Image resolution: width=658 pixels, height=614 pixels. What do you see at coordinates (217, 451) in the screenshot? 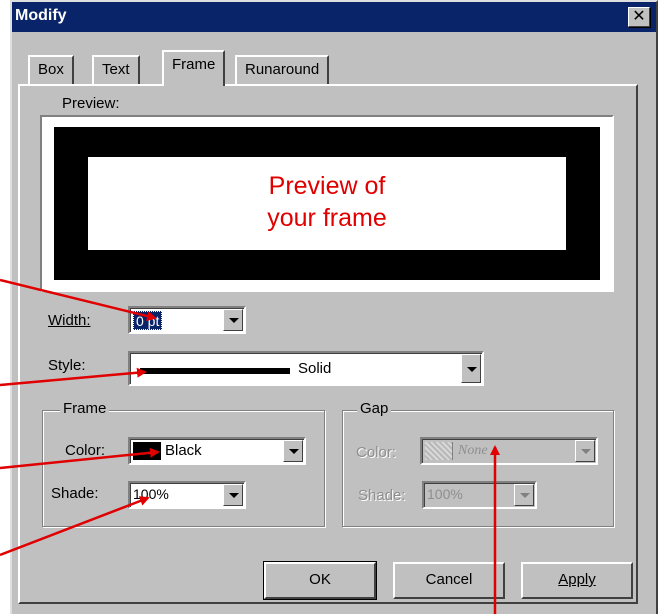
I see `frame-color-dropdown: Black` at bounding box center [217, 451].